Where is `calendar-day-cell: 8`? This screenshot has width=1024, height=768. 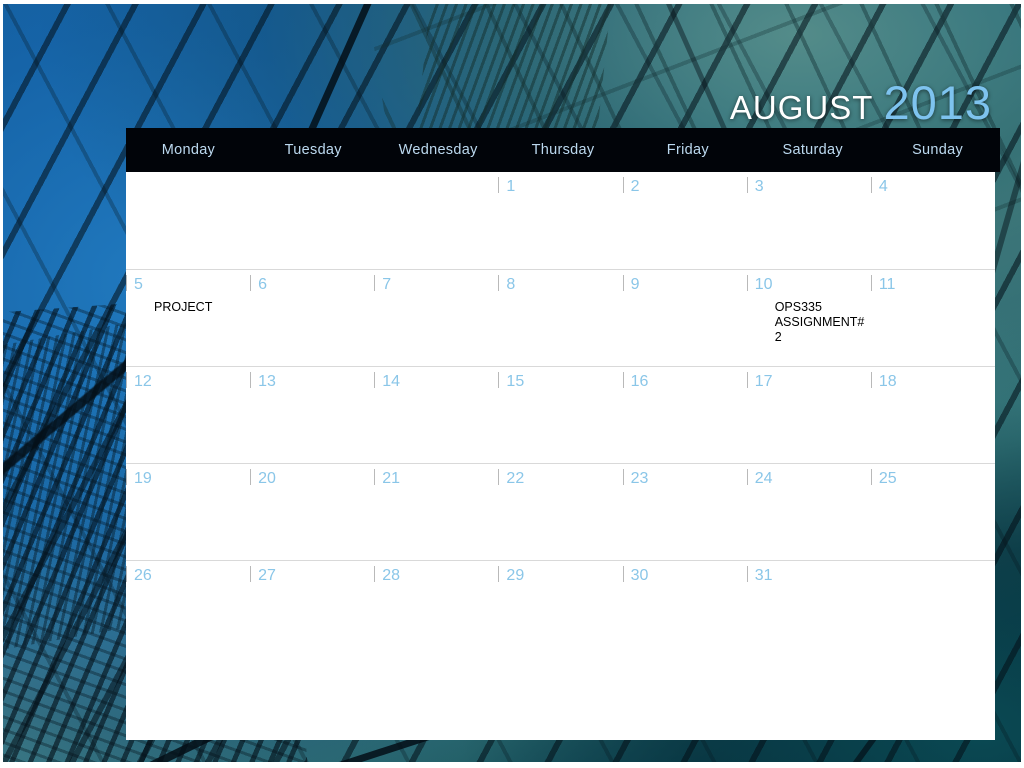 calendar-day-cell: 8 is located at coordinates (560, 318).